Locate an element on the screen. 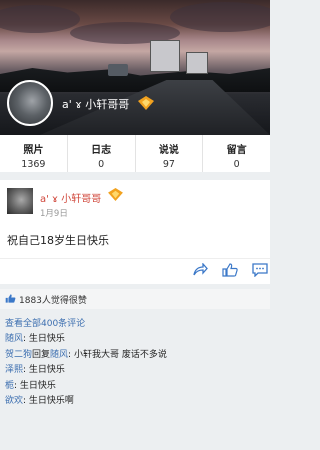  comment-item: 贺二狗回复随风: 小轩我大哥 废话不多说 is located at coordinates (137, 356).